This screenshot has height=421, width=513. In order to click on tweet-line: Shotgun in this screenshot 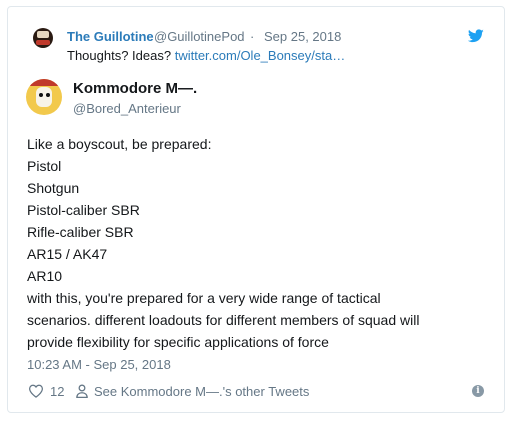, I will do `click(53, 188)`.